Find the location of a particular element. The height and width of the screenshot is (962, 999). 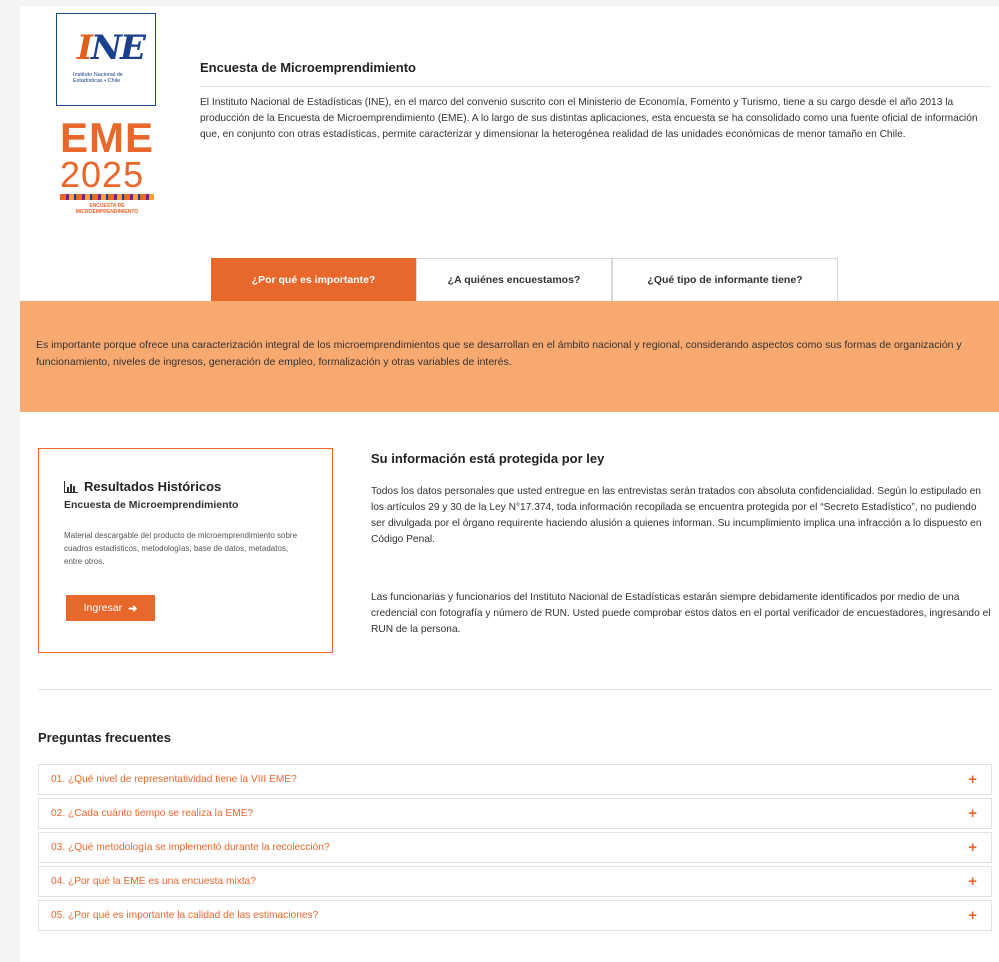

ingresar-button: Ingresar ➜ is located at coordinates (110, 608).